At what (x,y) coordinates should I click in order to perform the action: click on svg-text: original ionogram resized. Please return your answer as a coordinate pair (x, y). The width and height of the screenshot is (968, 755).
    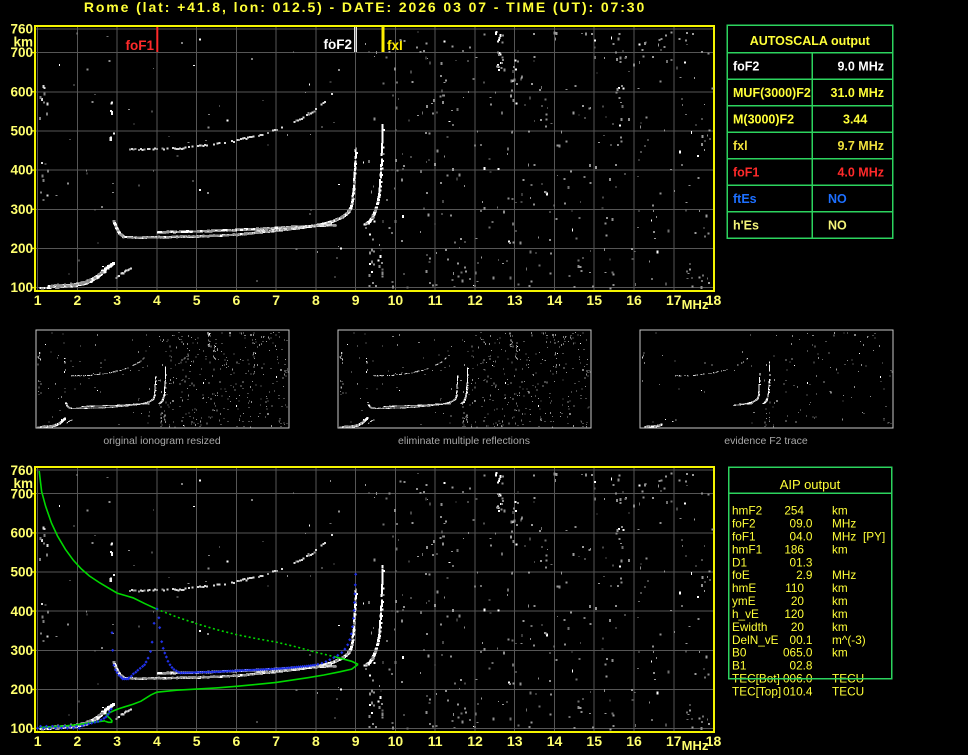
    Looking at the image, I should click on (161, 441).